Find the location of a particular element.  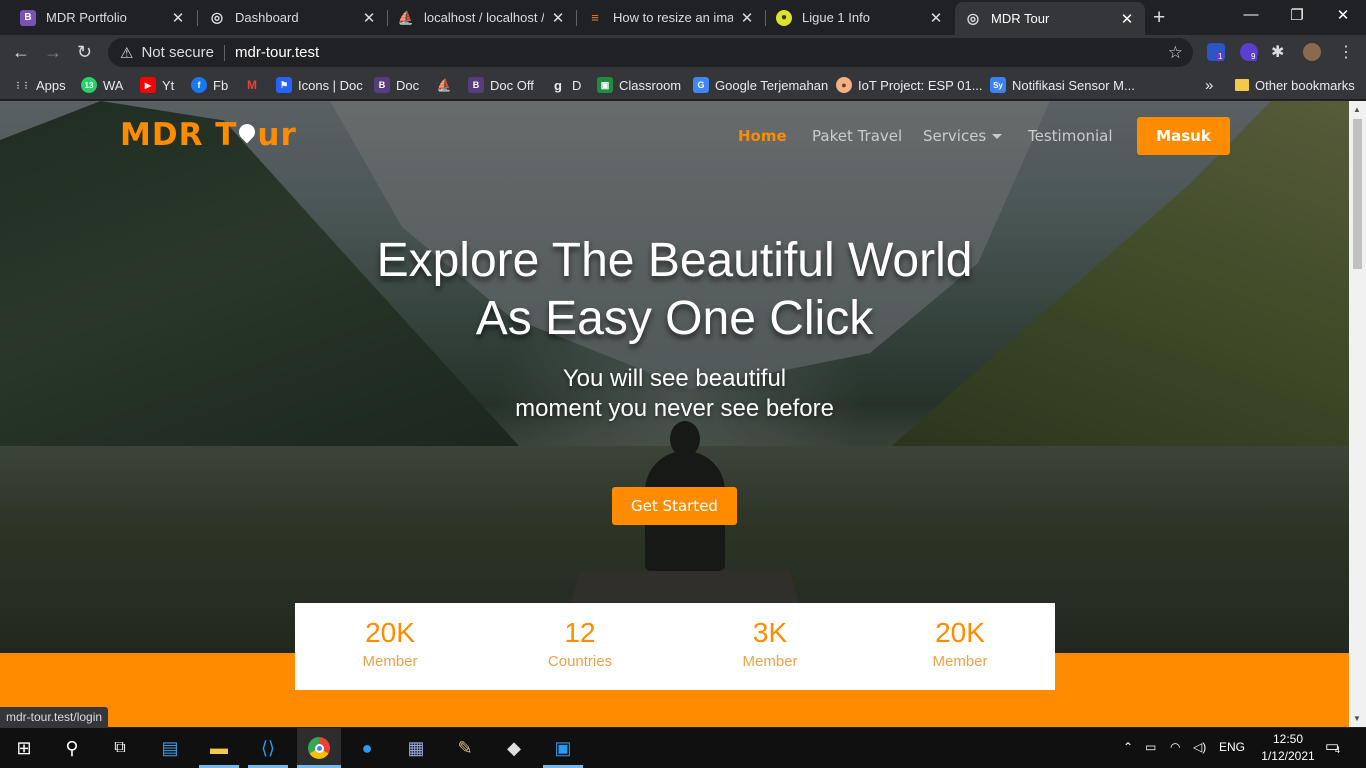

tab-separator is located at coordinates (197, 18).